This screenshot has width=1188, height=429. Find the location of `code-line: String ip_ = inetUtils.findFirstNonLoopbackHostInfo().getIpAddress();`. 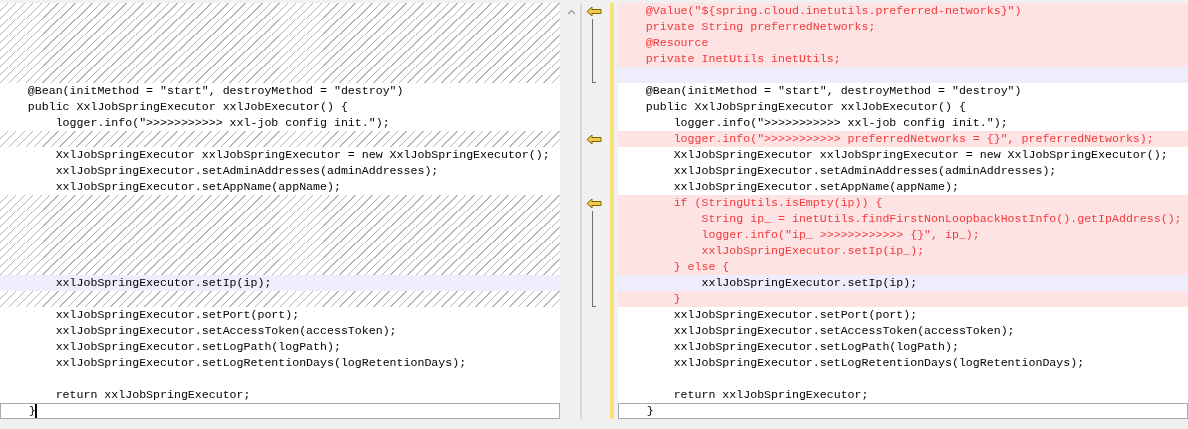

code-line: String ip_ = inetUtils.findFirstNonLoopbackHostInfo().getIpAddress(); is located at coordinates (941, 219).